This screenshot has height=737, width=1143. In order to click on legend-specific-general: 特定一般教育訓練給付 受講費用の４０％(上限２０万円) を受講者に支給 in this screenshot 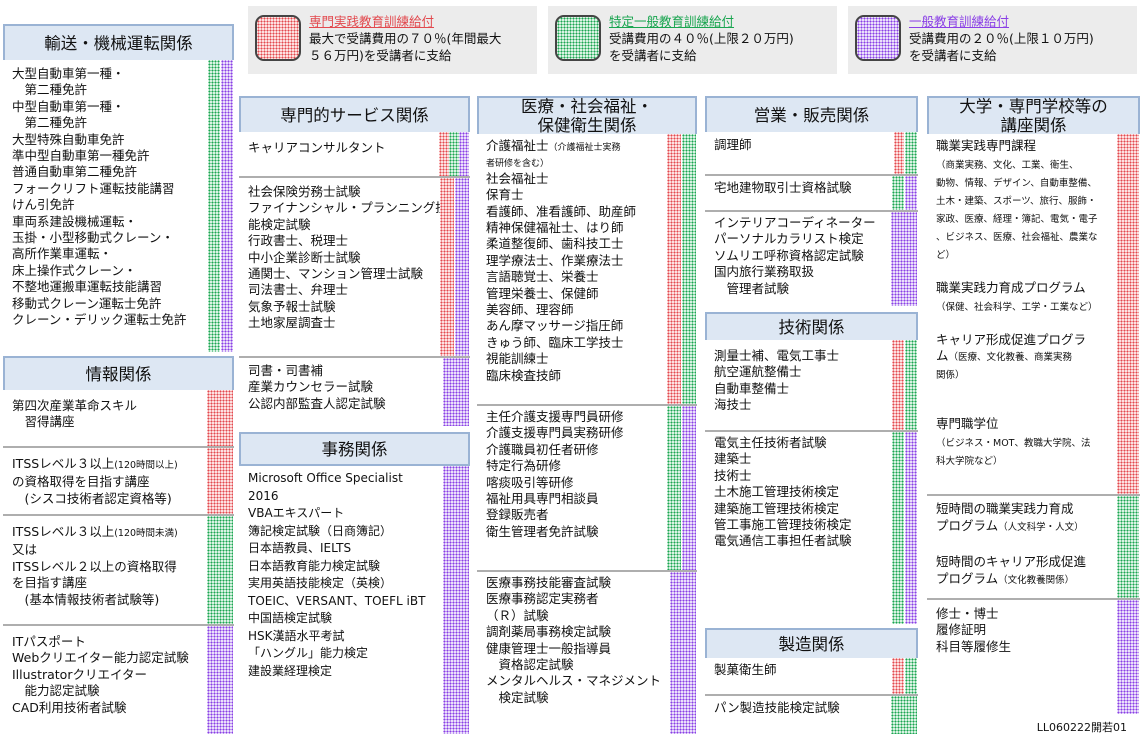, I will do `click(692, 40)`.